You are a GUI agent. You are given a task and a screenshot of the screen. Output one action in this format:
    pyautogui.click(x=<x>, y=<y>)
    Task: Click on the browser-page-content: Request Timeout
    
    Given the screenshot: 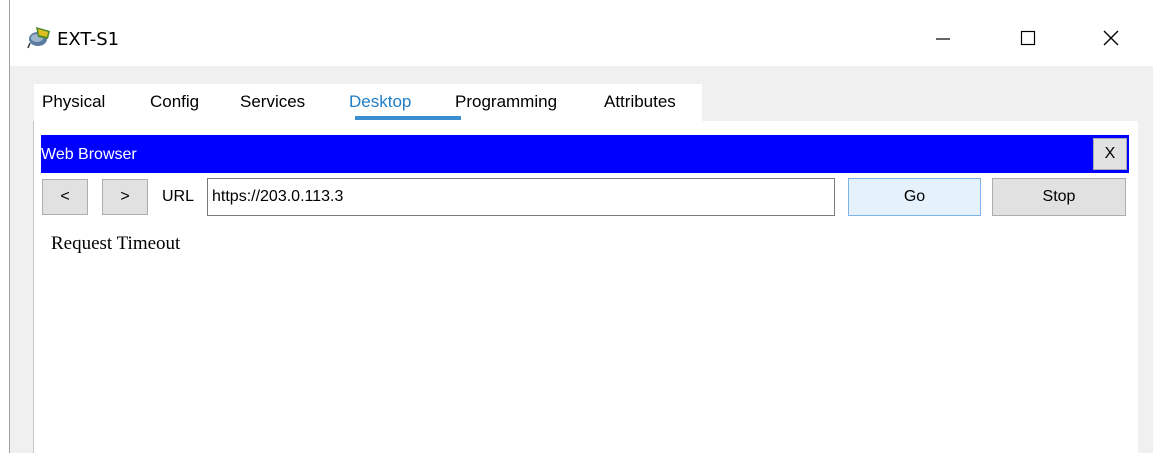 What is the action you would take?
    pyautogui.click(x=116, y=243)
    